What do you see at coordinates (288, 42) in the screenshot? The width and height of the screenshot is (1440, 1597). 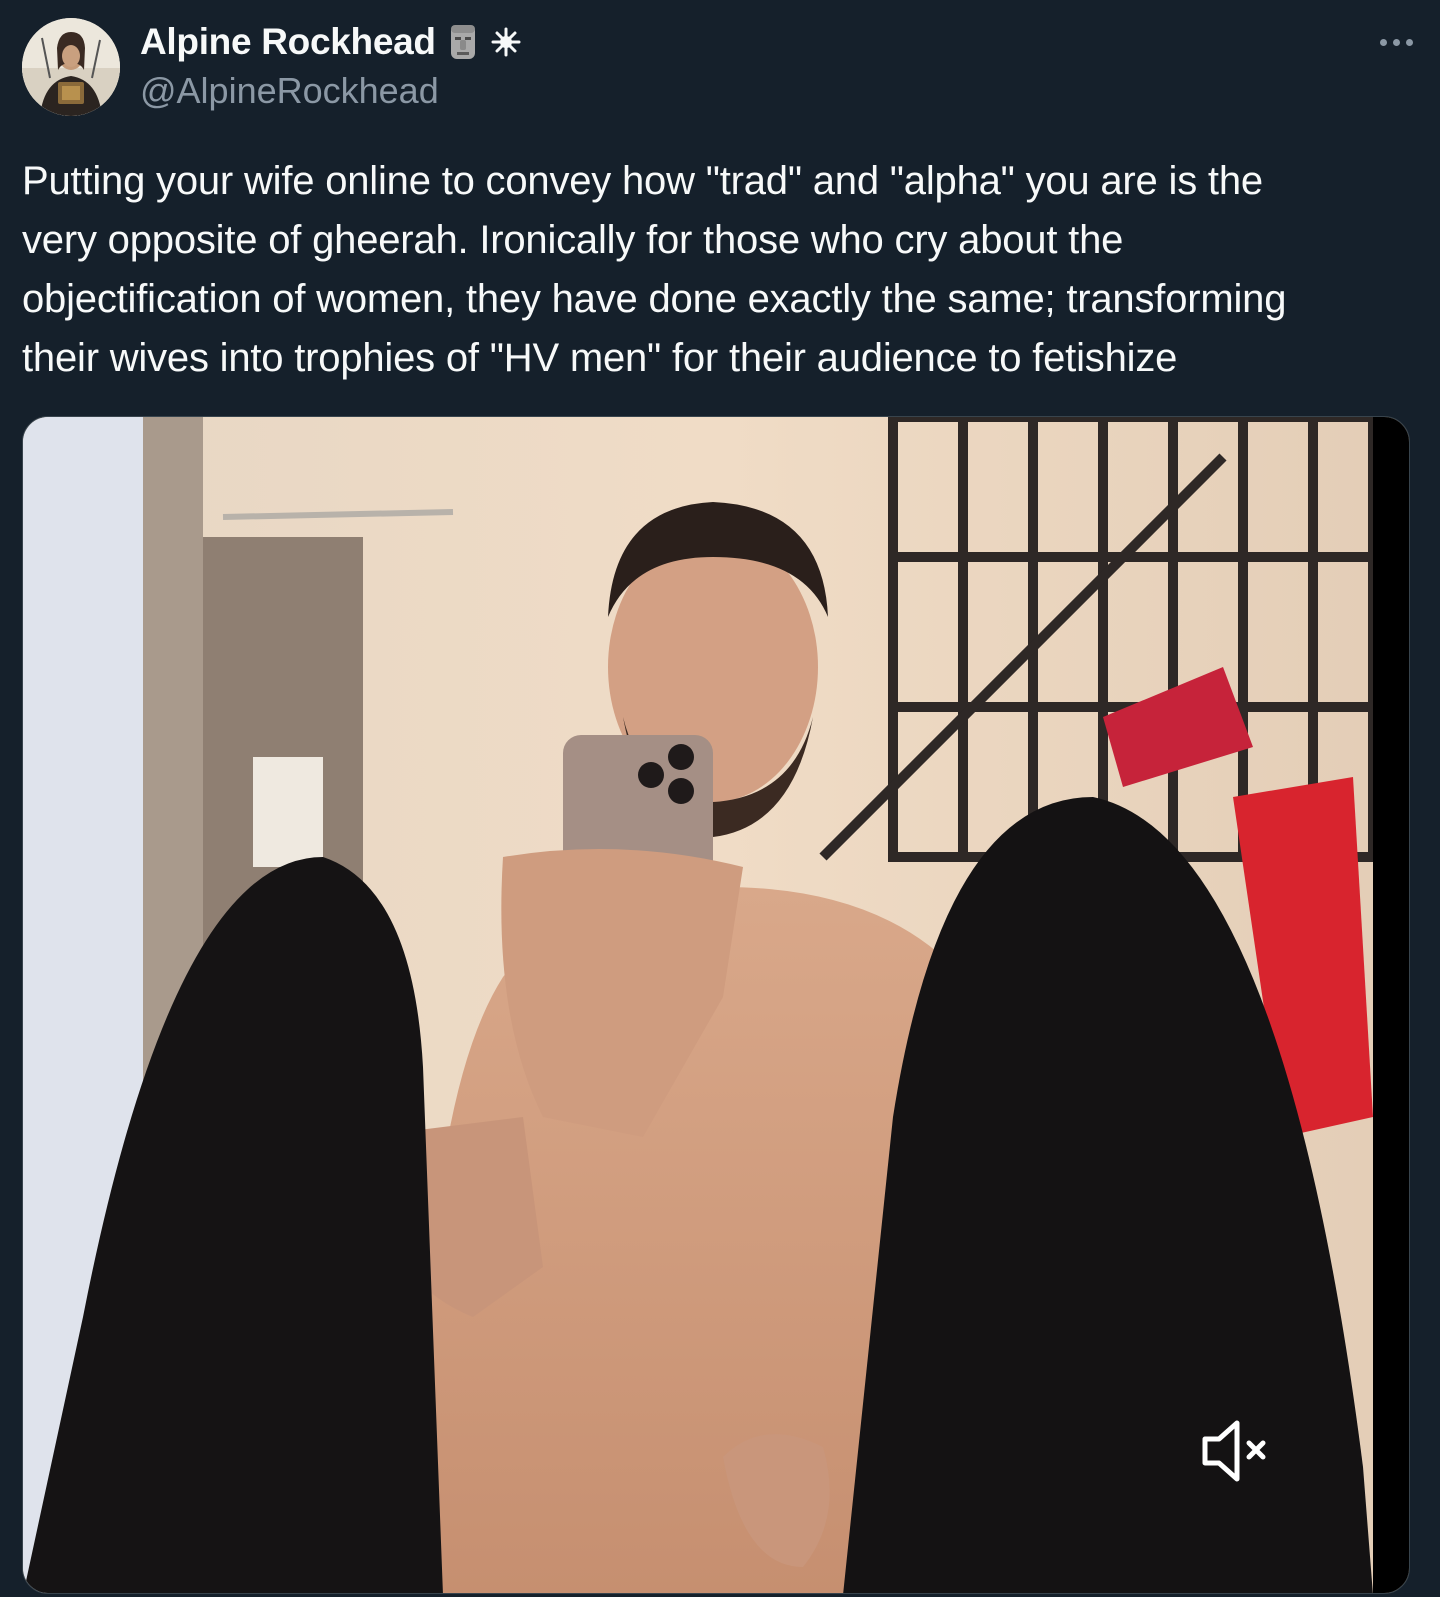 I see `author-display-name: Alpine Rockhead` at bounding box center [288, 42].